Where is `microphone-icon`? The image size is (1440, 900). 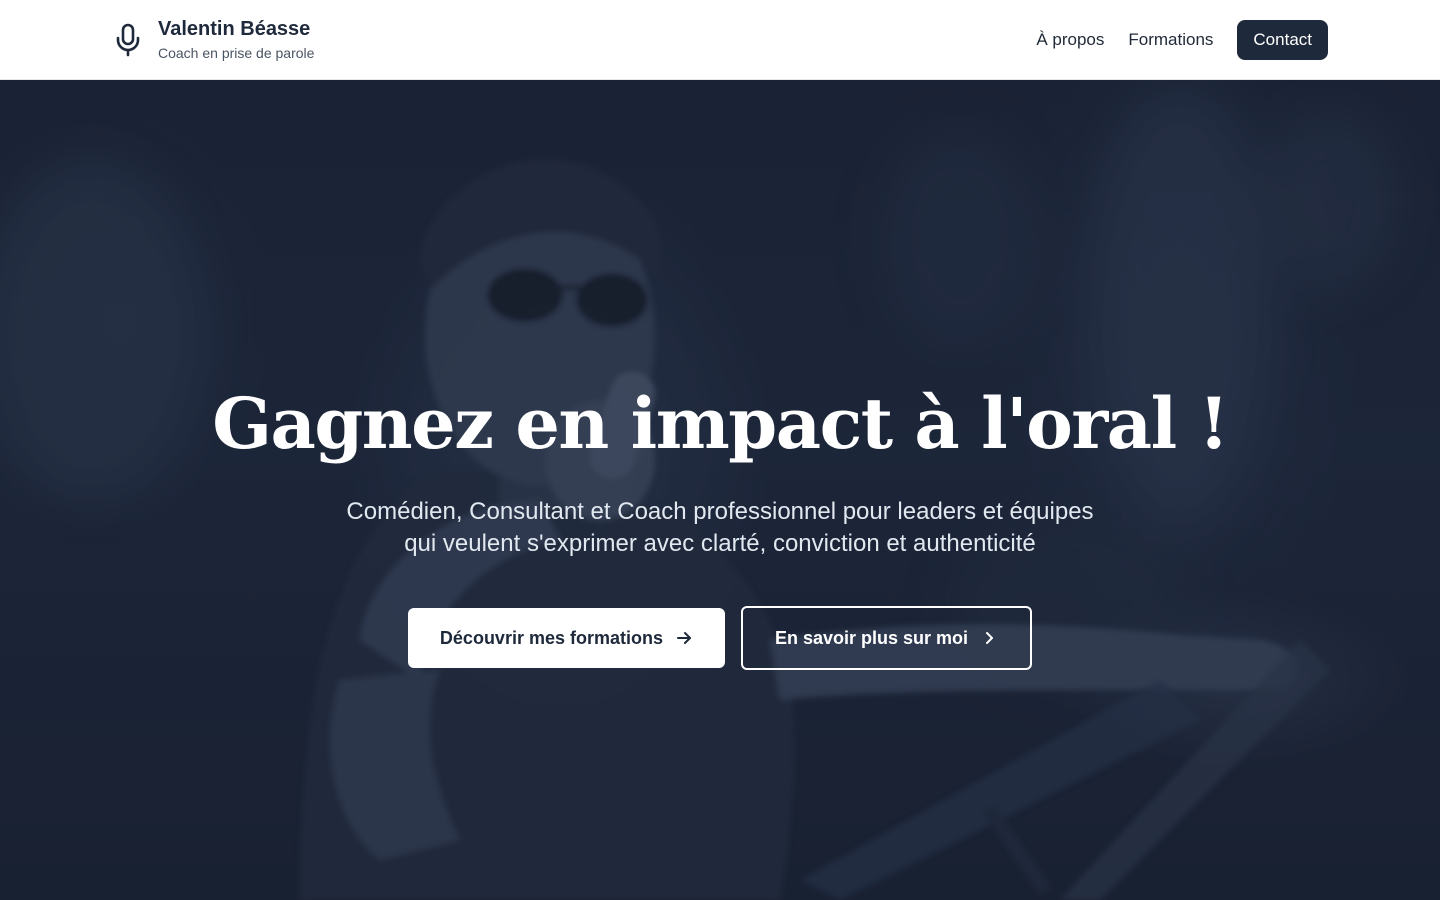 microphone-icon is located at coordinates (128, 40).